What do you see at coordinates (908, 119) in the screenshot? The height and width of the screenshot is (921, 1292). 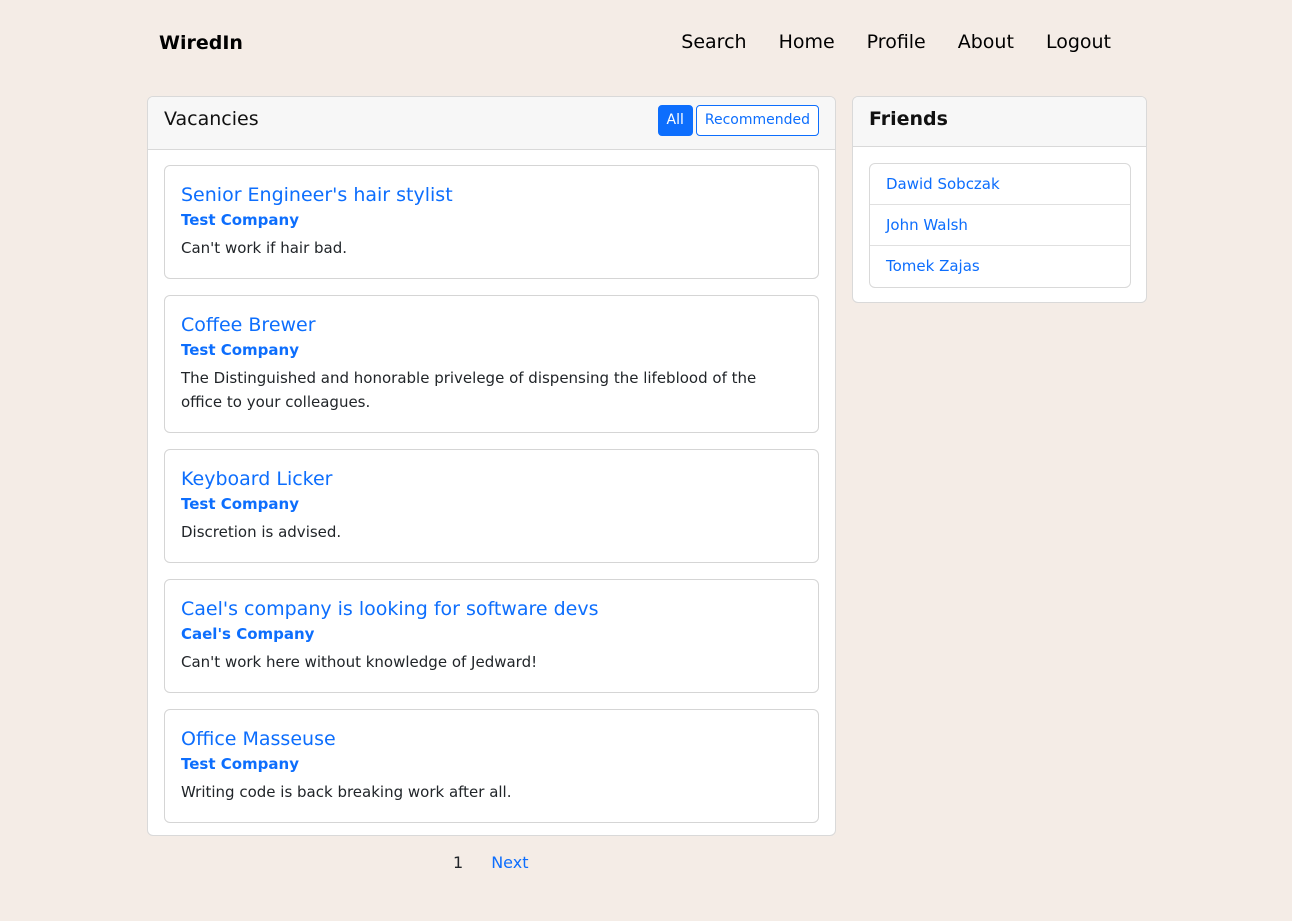 I see `friends-title: Friends` at bounding box center [908, 119].